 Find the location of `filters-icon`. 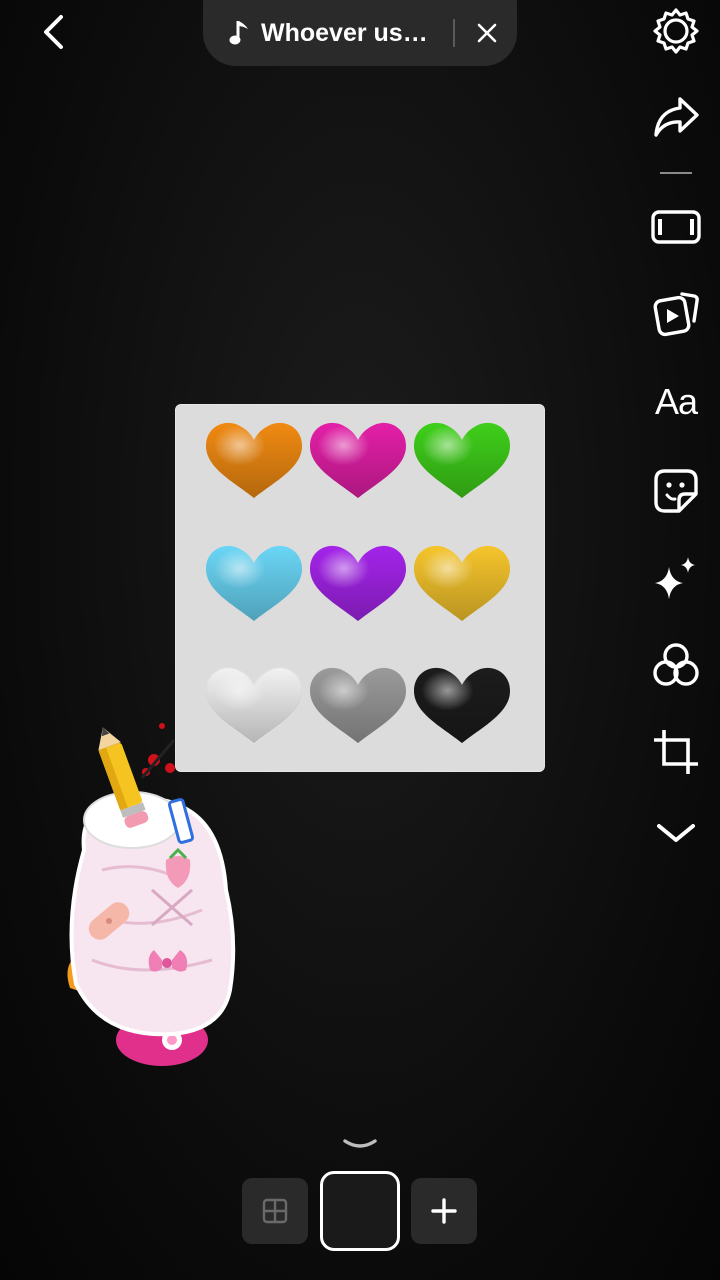

filters-icon is located at coordinates (676, 664).